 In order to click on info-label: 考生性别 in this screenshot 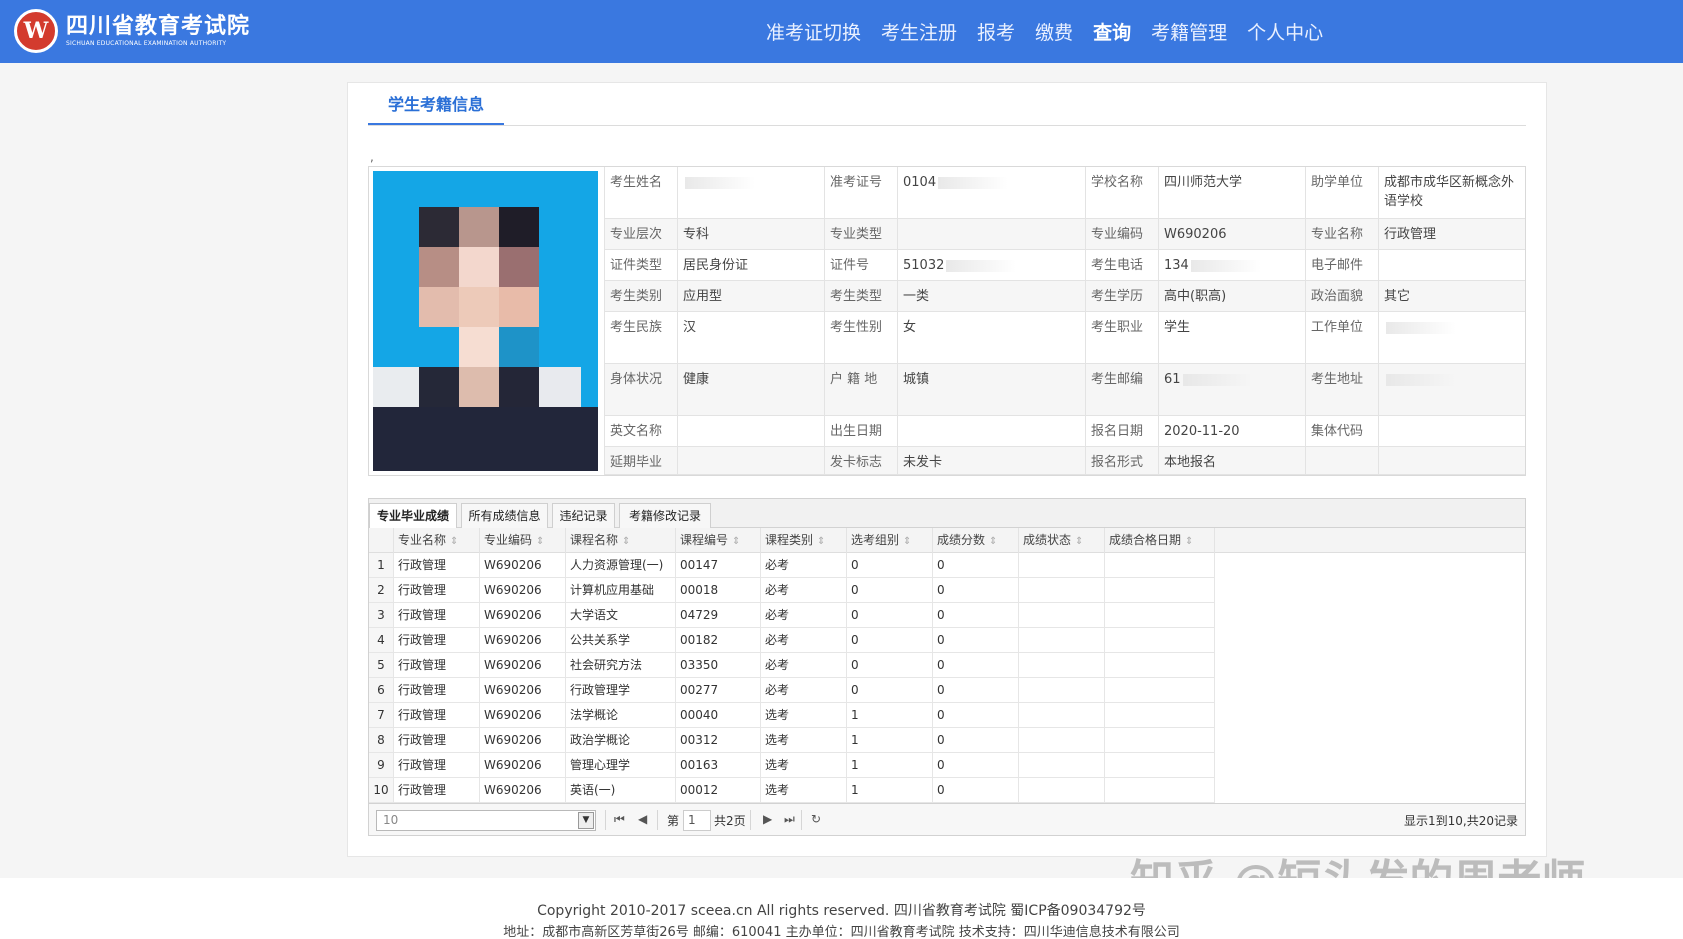, I will do `click(860, 338)`.